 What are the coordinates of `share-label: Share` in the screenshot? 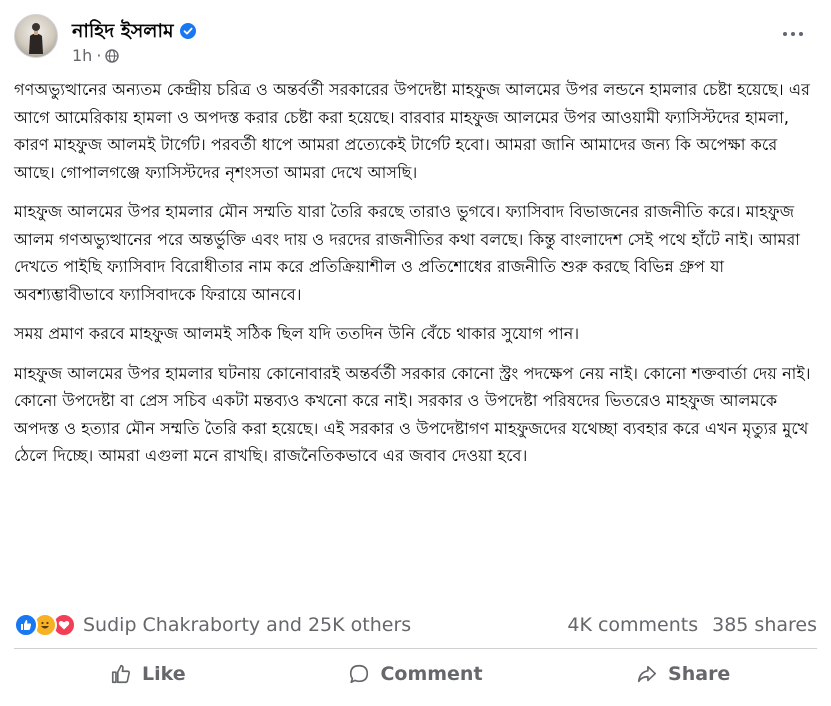 It's located at (699, 674).